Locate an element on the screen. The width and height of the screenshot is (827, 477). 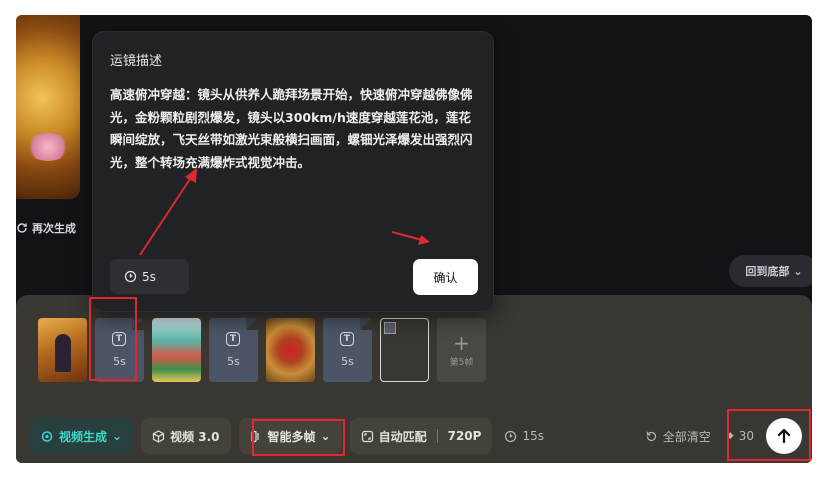
regenerate-button: 再次生成 is located at coordinates (46, 228).